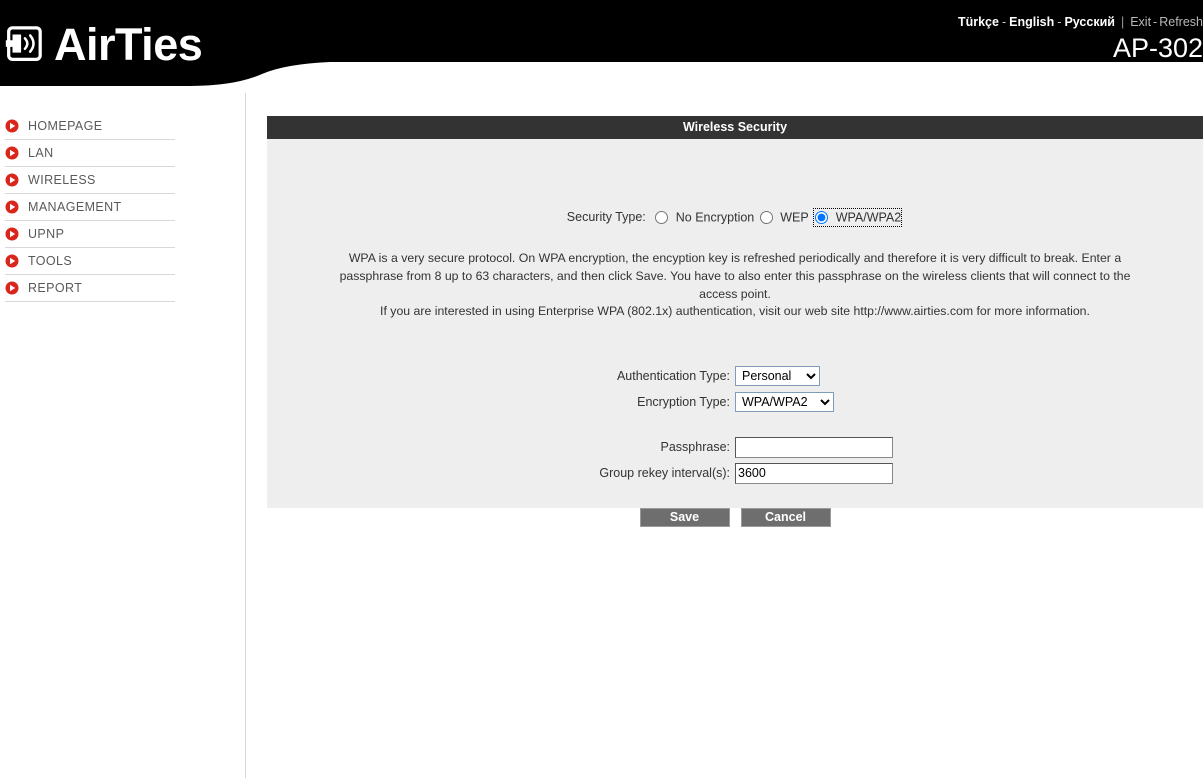  Describe the element at coordinates (978, 22) in the screenshot. I see `language-link-turkce: Türkçe` at that location.